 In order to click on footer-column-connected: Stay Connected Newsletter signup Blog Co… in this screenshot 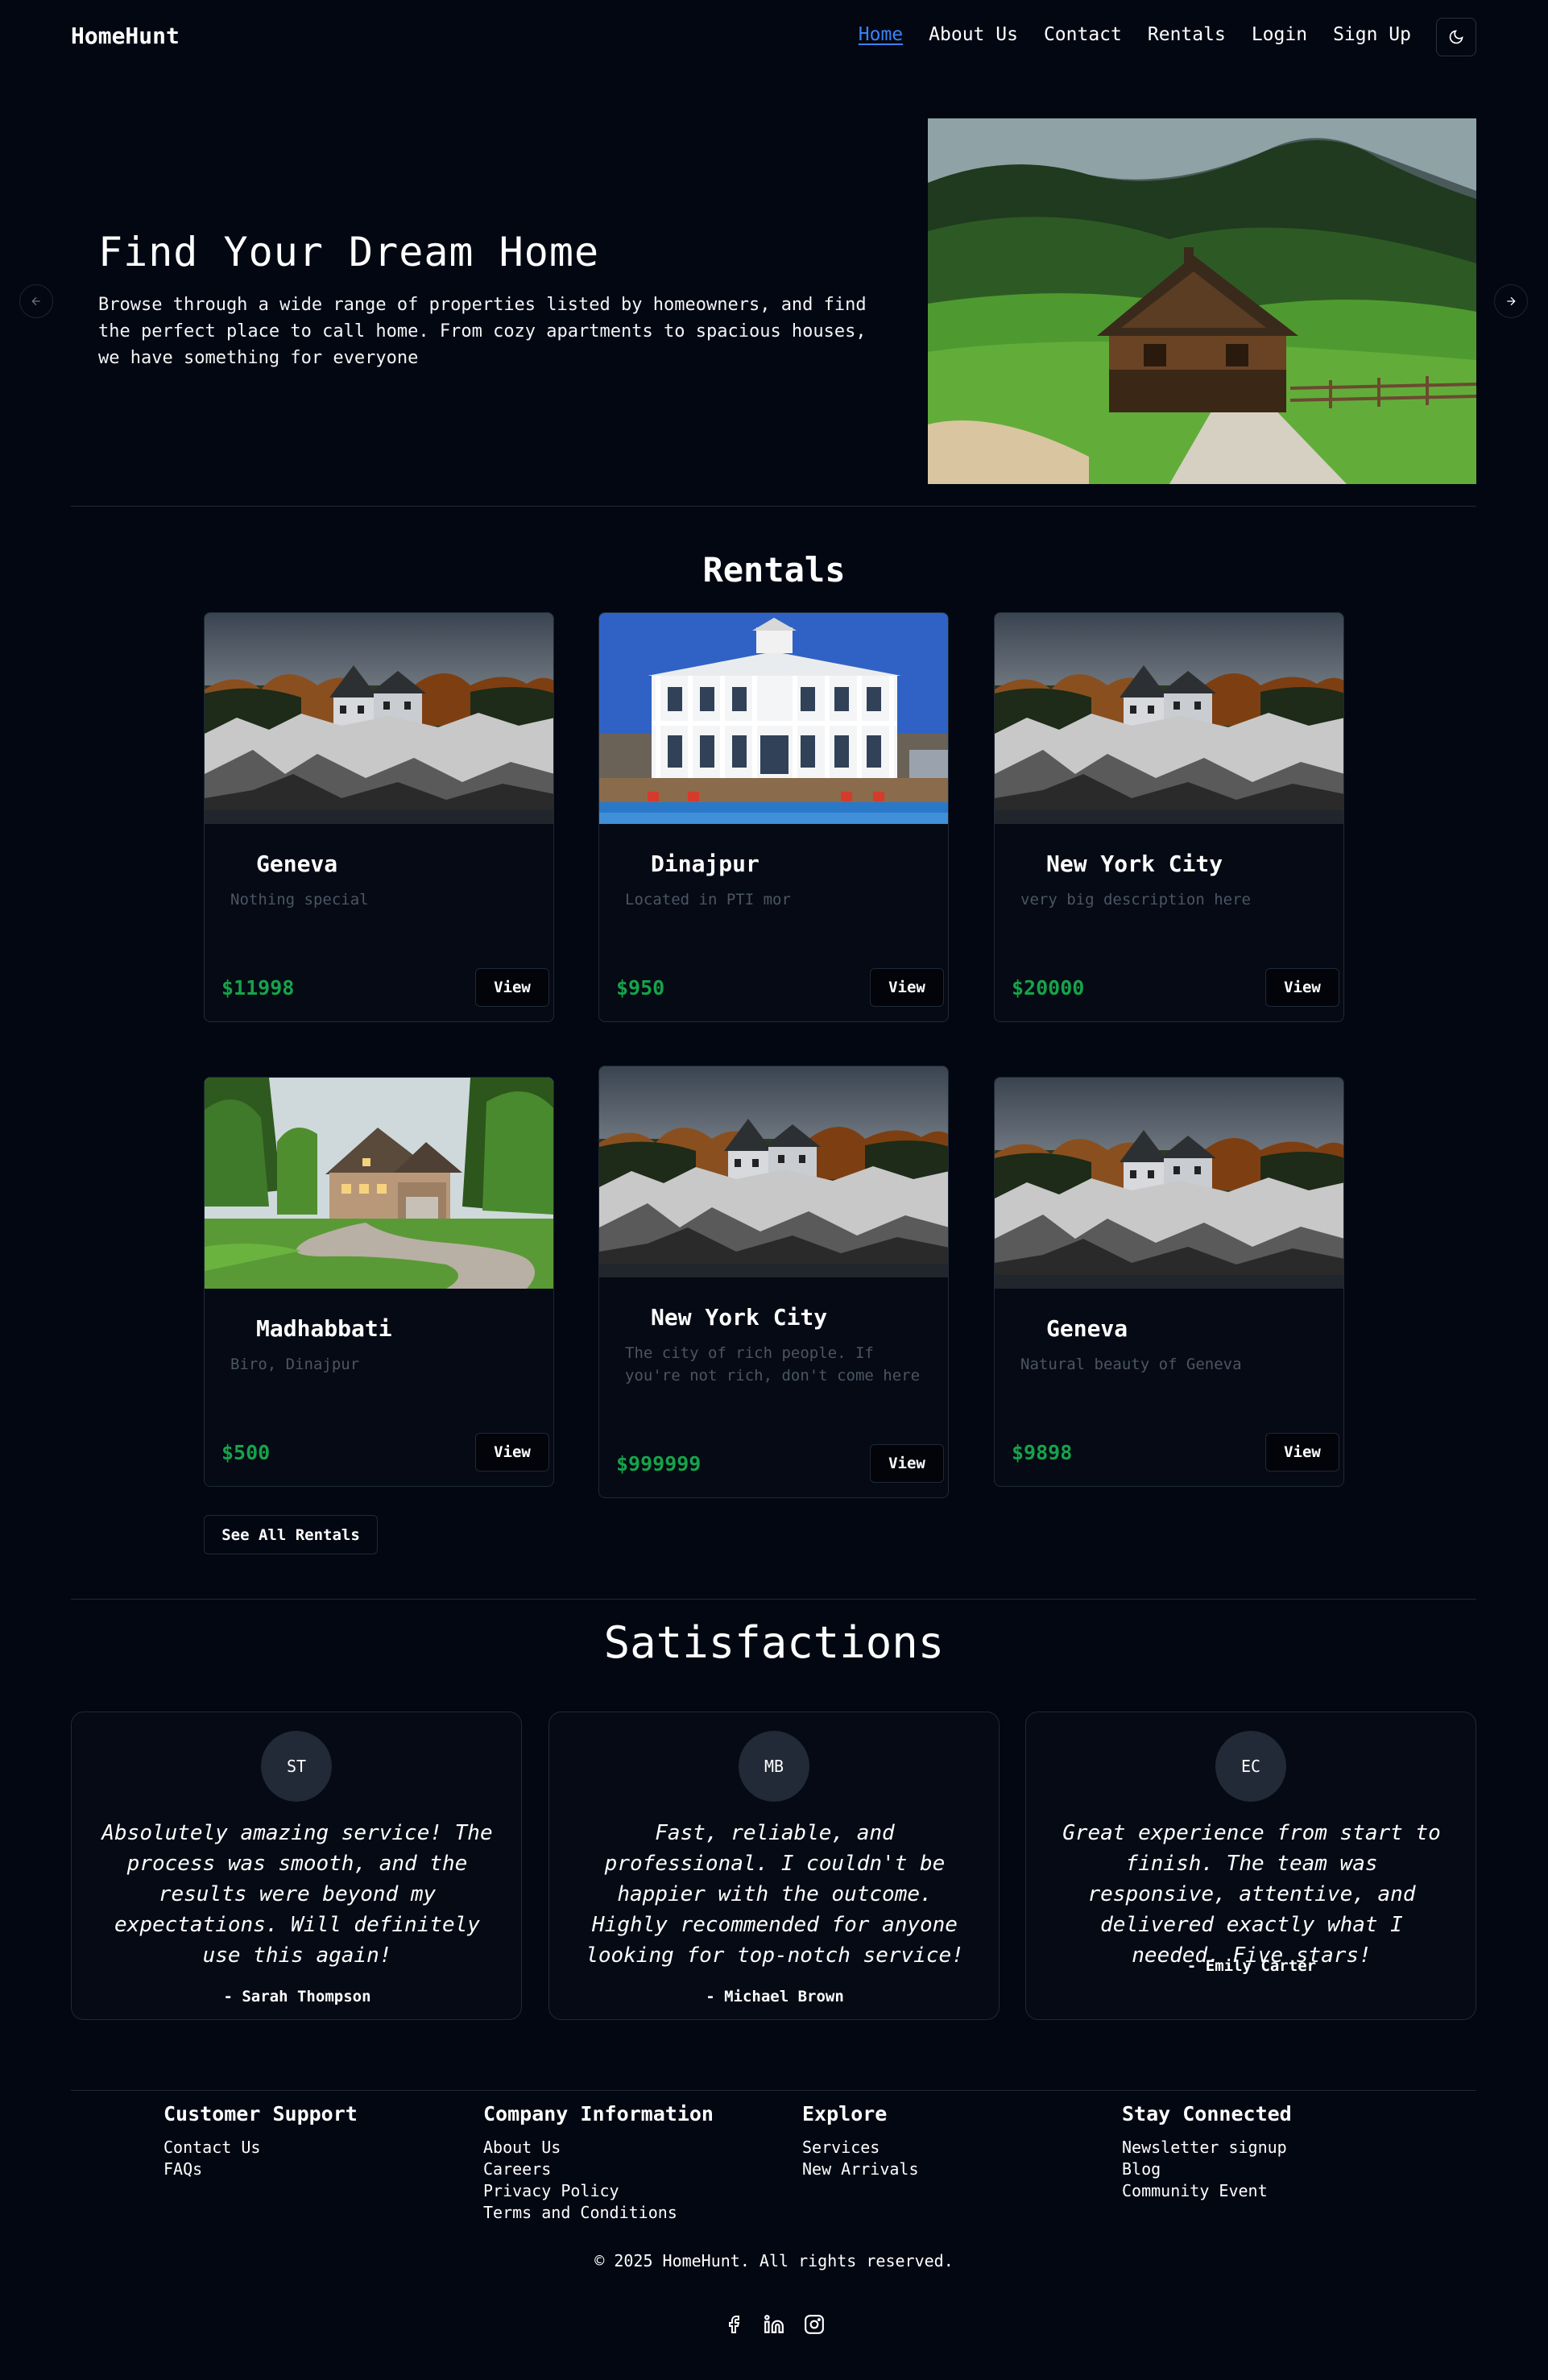, I will do `click(1207, 2152)`.